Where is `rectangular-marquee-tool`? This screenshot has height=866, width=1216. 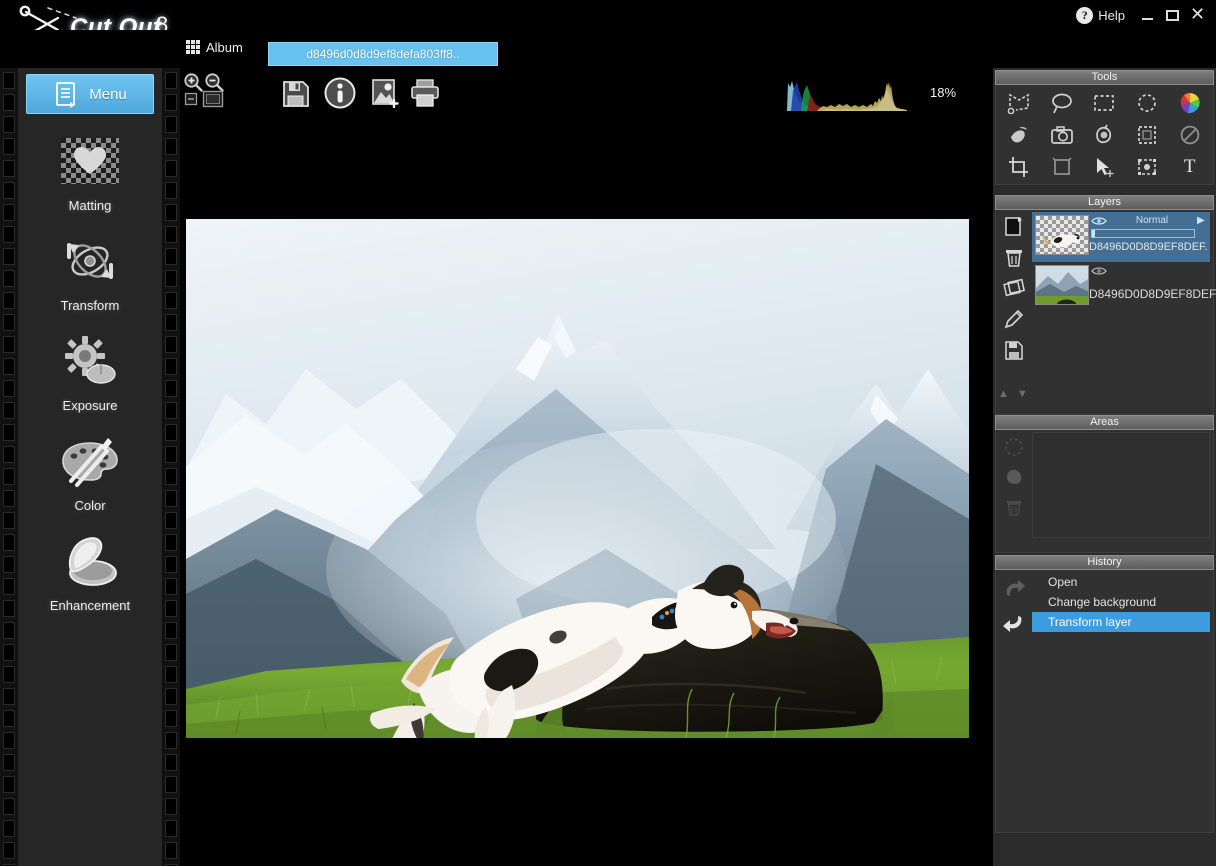 rectangular-marquee-tool is located at coordinates (1104, 103).